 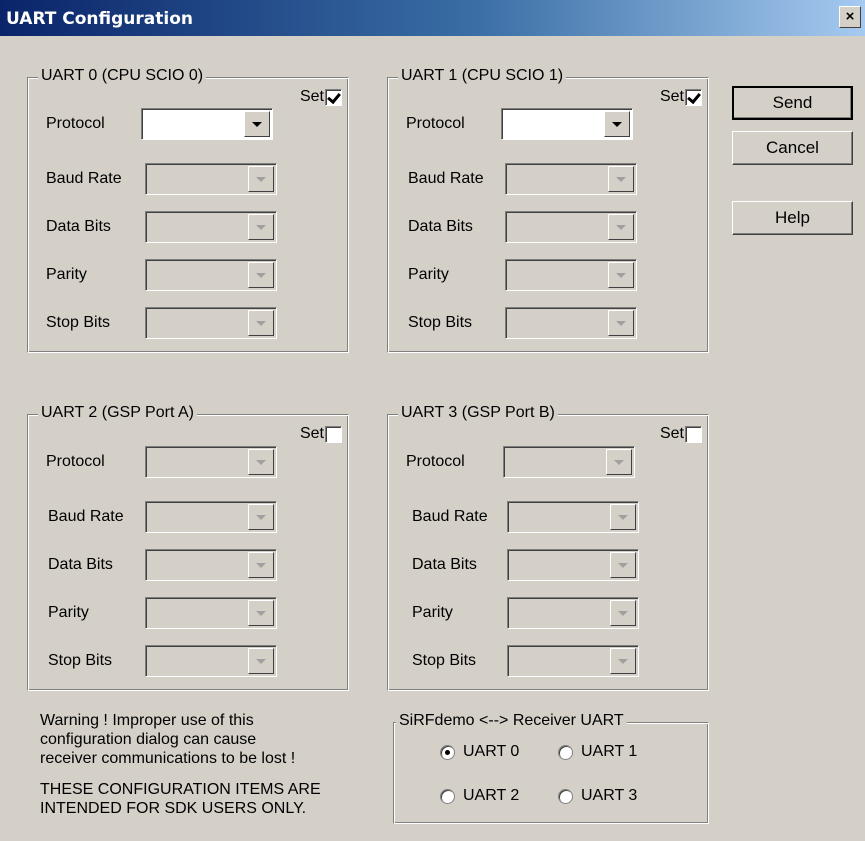 What do you see at coordinates (432, 612) in the screenshot?
I see `uart3-parity-label: Parity` at bounding box center [432, 612].